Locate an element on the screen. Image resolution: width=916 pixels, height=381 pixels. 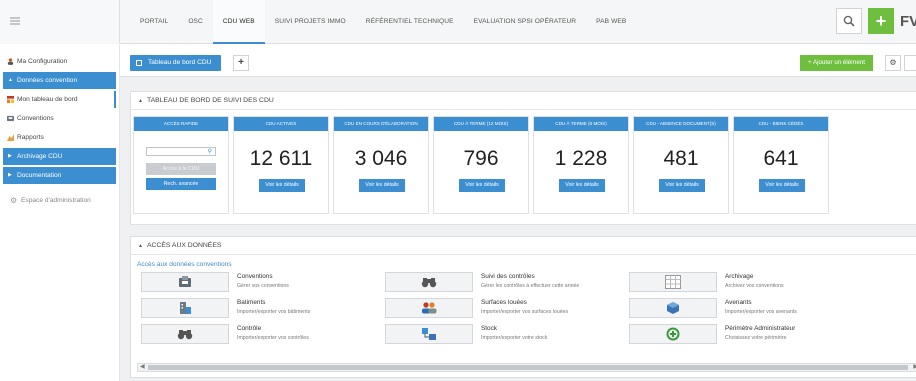
sidebar-group-donnees-convention: ▲ Données convention is located at coordinates (59, 80).